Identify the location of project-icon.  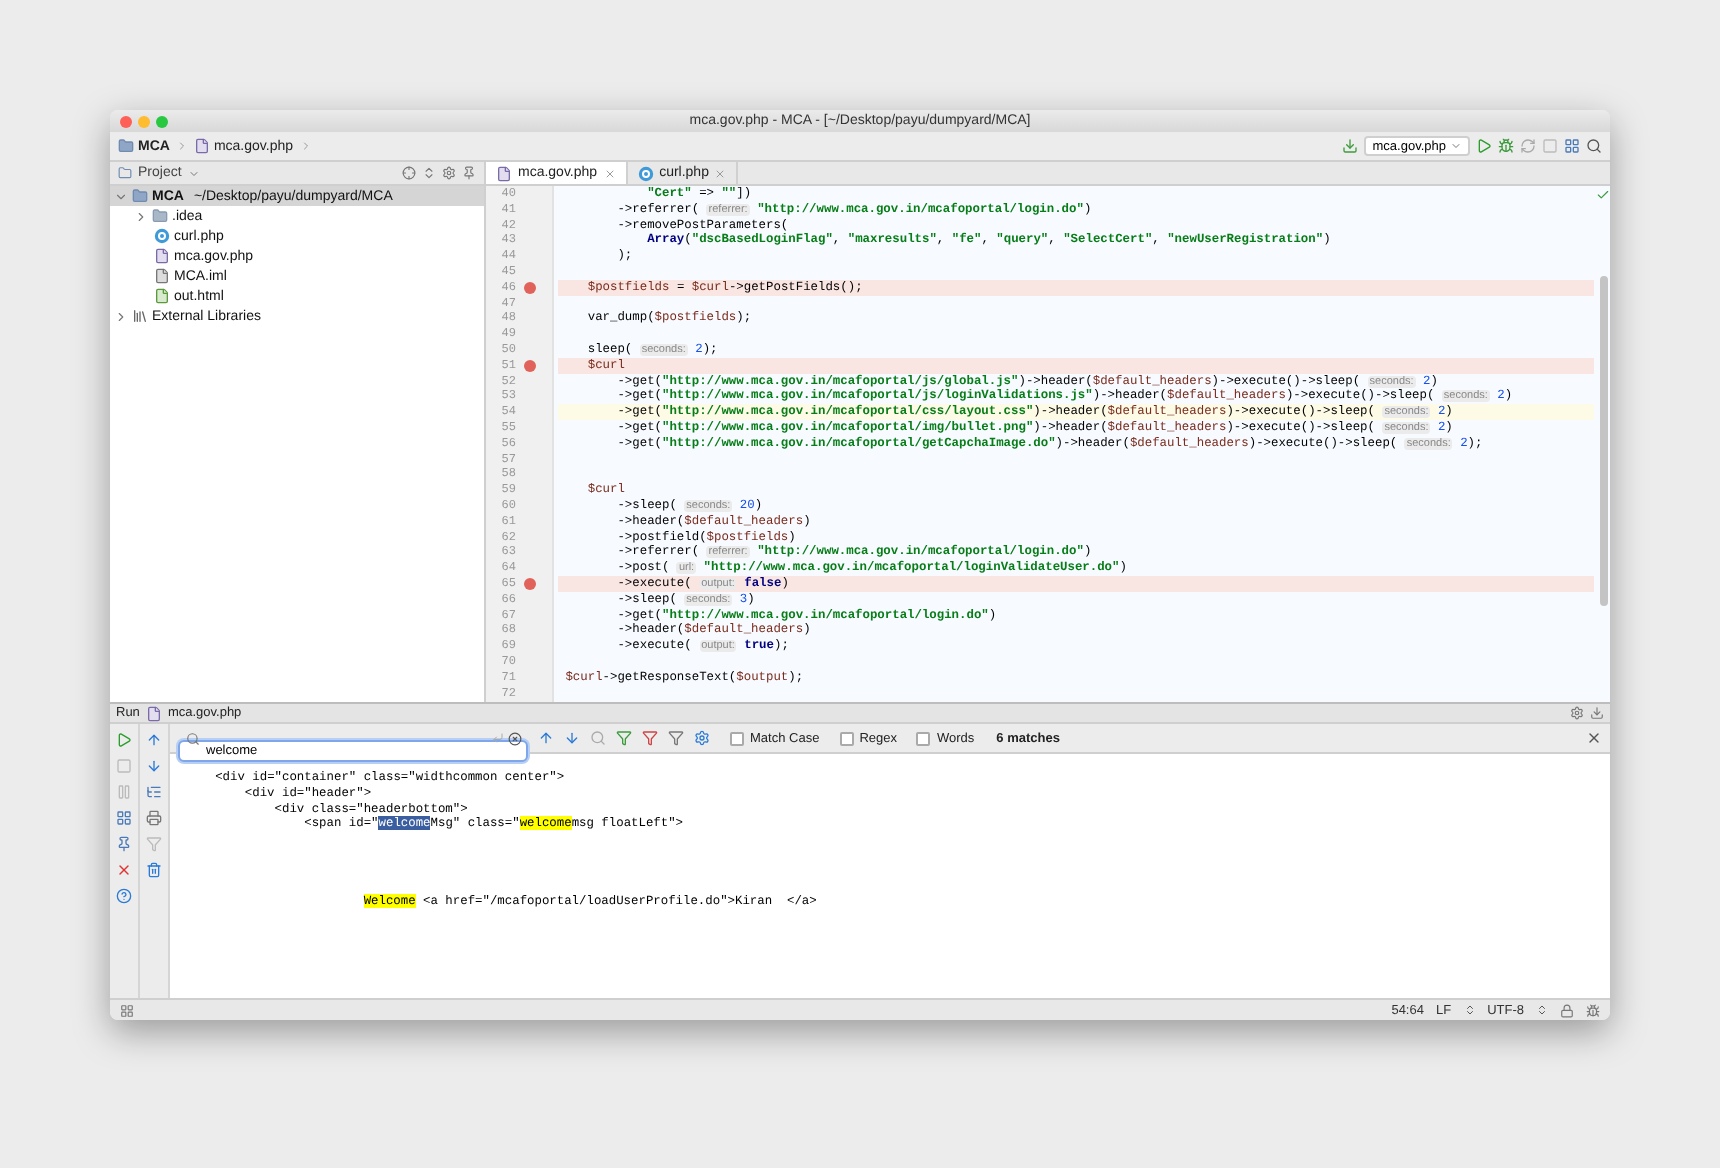
(125, 173).